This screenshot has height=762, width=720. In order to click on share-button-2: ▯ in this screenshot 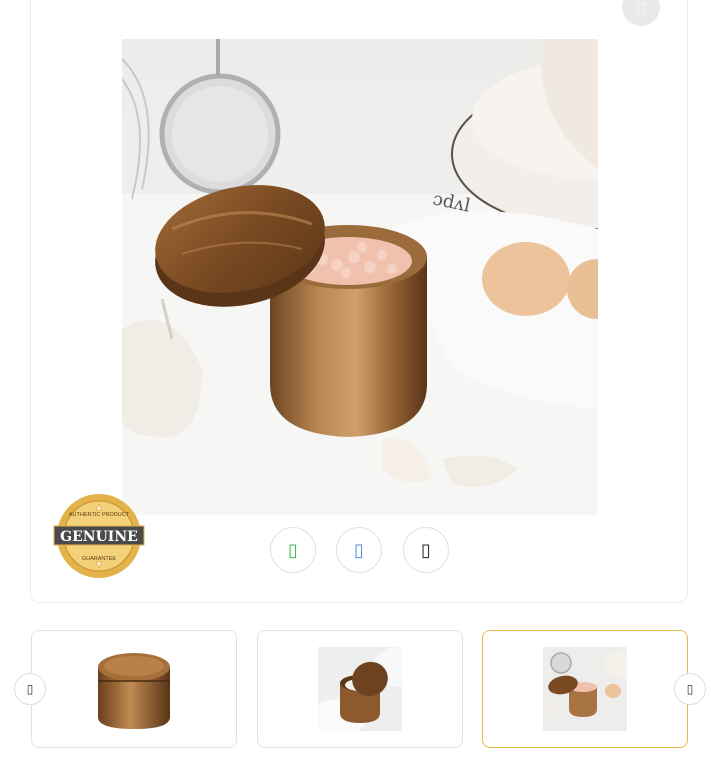, I will do `click(359, 550)`.